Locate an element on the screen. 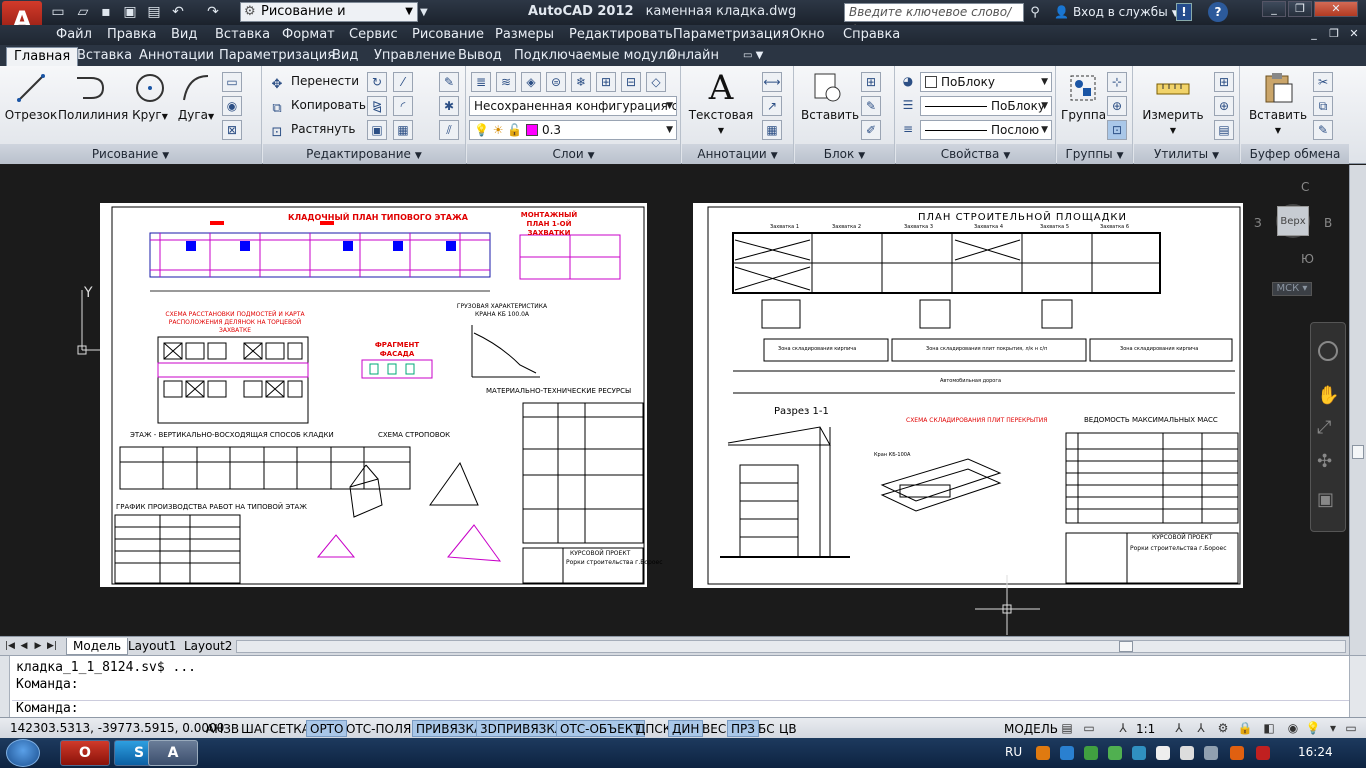 This screenshot has width=1366, height=768. line-button: Отрезок is located at coordinates (31, 96).